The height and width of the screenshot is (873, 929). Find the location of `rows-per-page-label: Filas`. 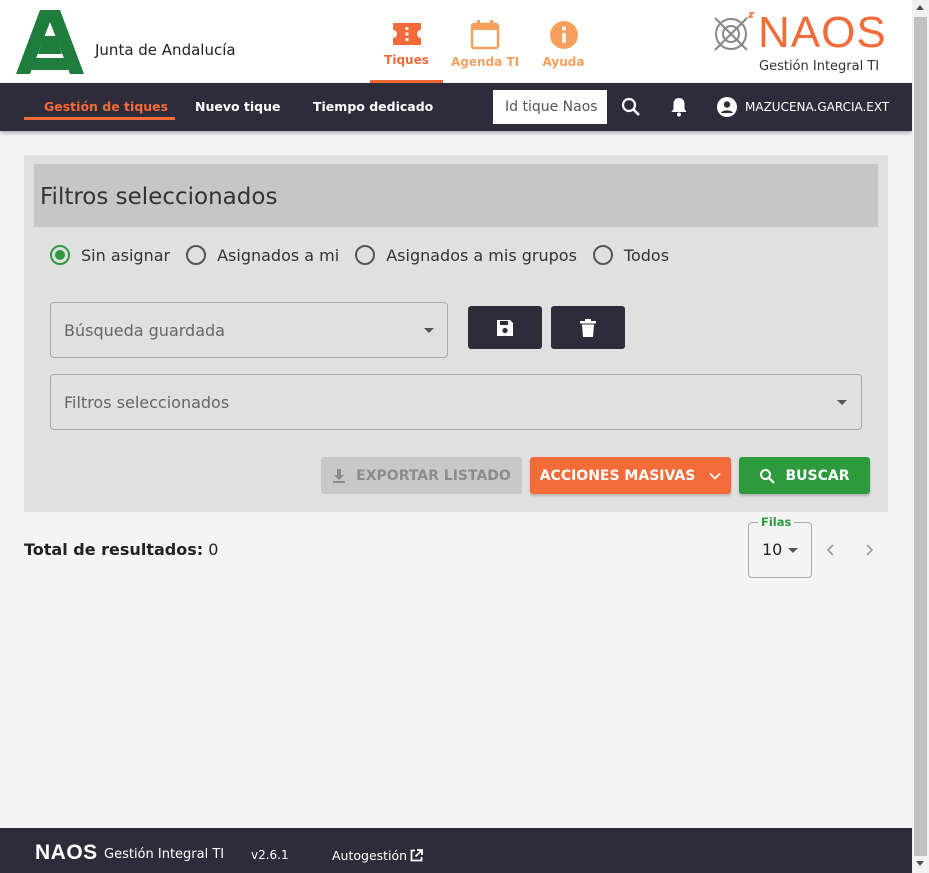

rows-per-page-label: Filas is located at coordinates (776, 522).